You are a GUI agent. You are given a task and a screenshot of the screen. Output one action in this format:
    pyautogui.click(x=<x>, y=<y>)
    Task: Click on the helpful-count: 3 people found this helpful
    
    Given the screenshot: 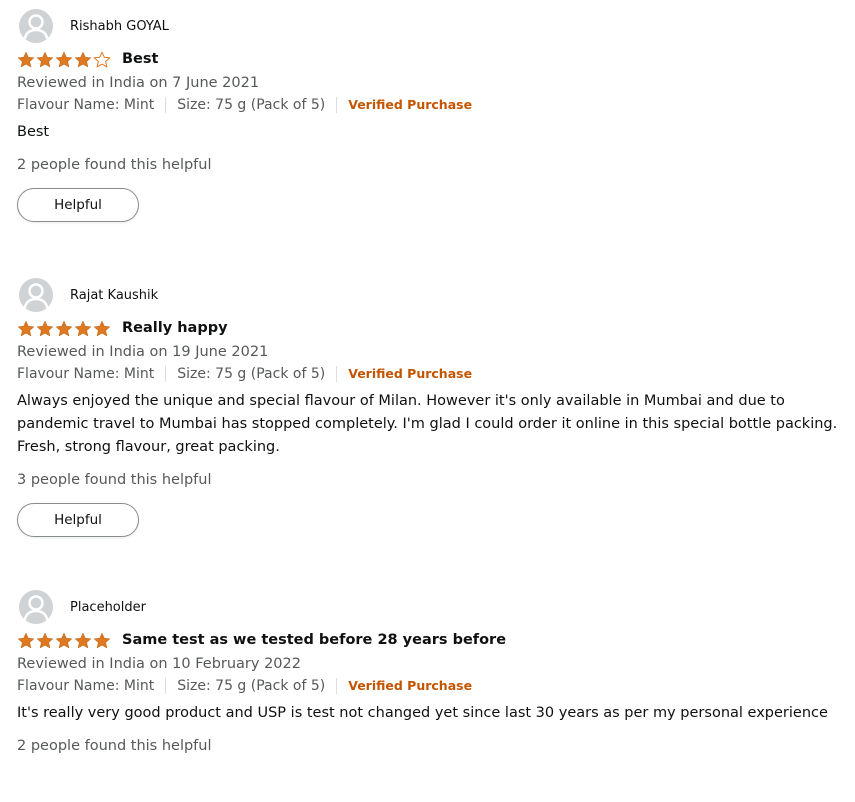 What is the action you would take?
    pyautogui.click(x=114, y=480)
    